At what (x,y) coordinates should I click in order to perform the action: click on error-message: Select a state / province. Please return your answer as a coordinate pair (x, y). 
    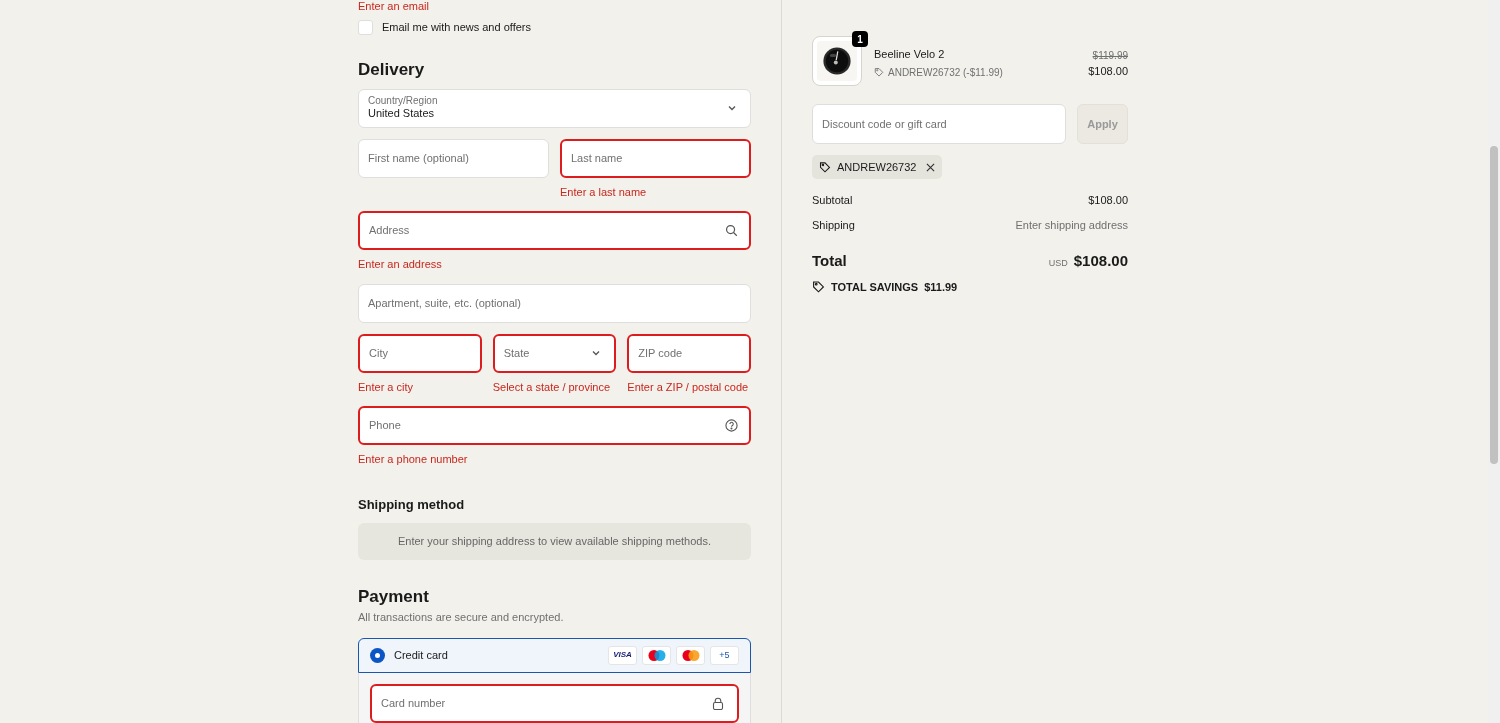
    Looking at the image, I should click on (552, 387).